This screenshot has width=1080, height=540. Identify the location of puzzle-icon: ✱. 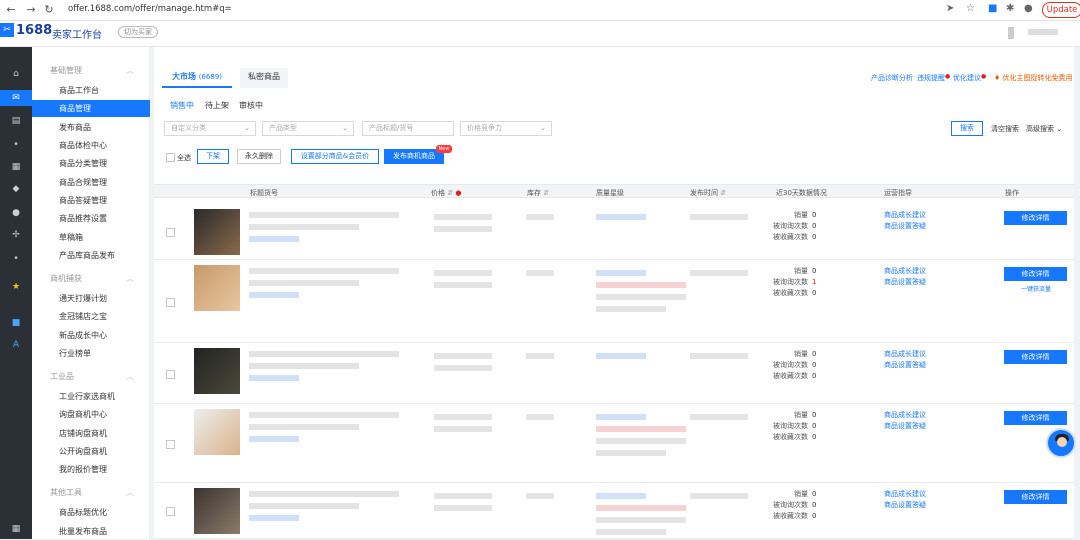
(1010, 8).